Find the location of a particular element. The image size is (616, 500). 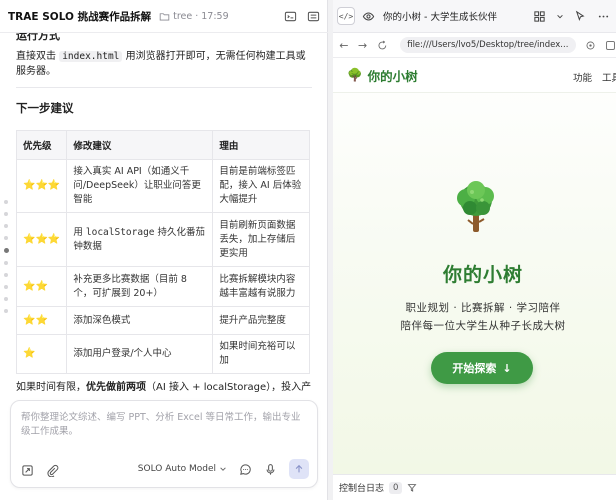

filter-icon is located at coordinates (412, 487).